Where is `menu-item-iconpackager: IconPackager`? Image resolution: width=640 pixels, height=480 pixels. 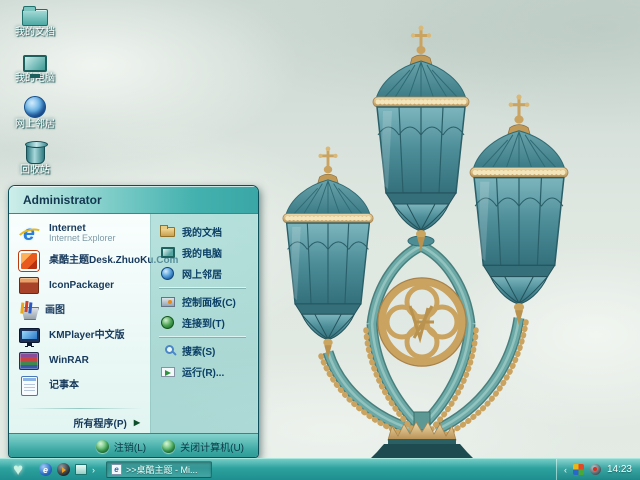
menu-item-iconpackager: IconPackager is located at coordinates (79, 285).